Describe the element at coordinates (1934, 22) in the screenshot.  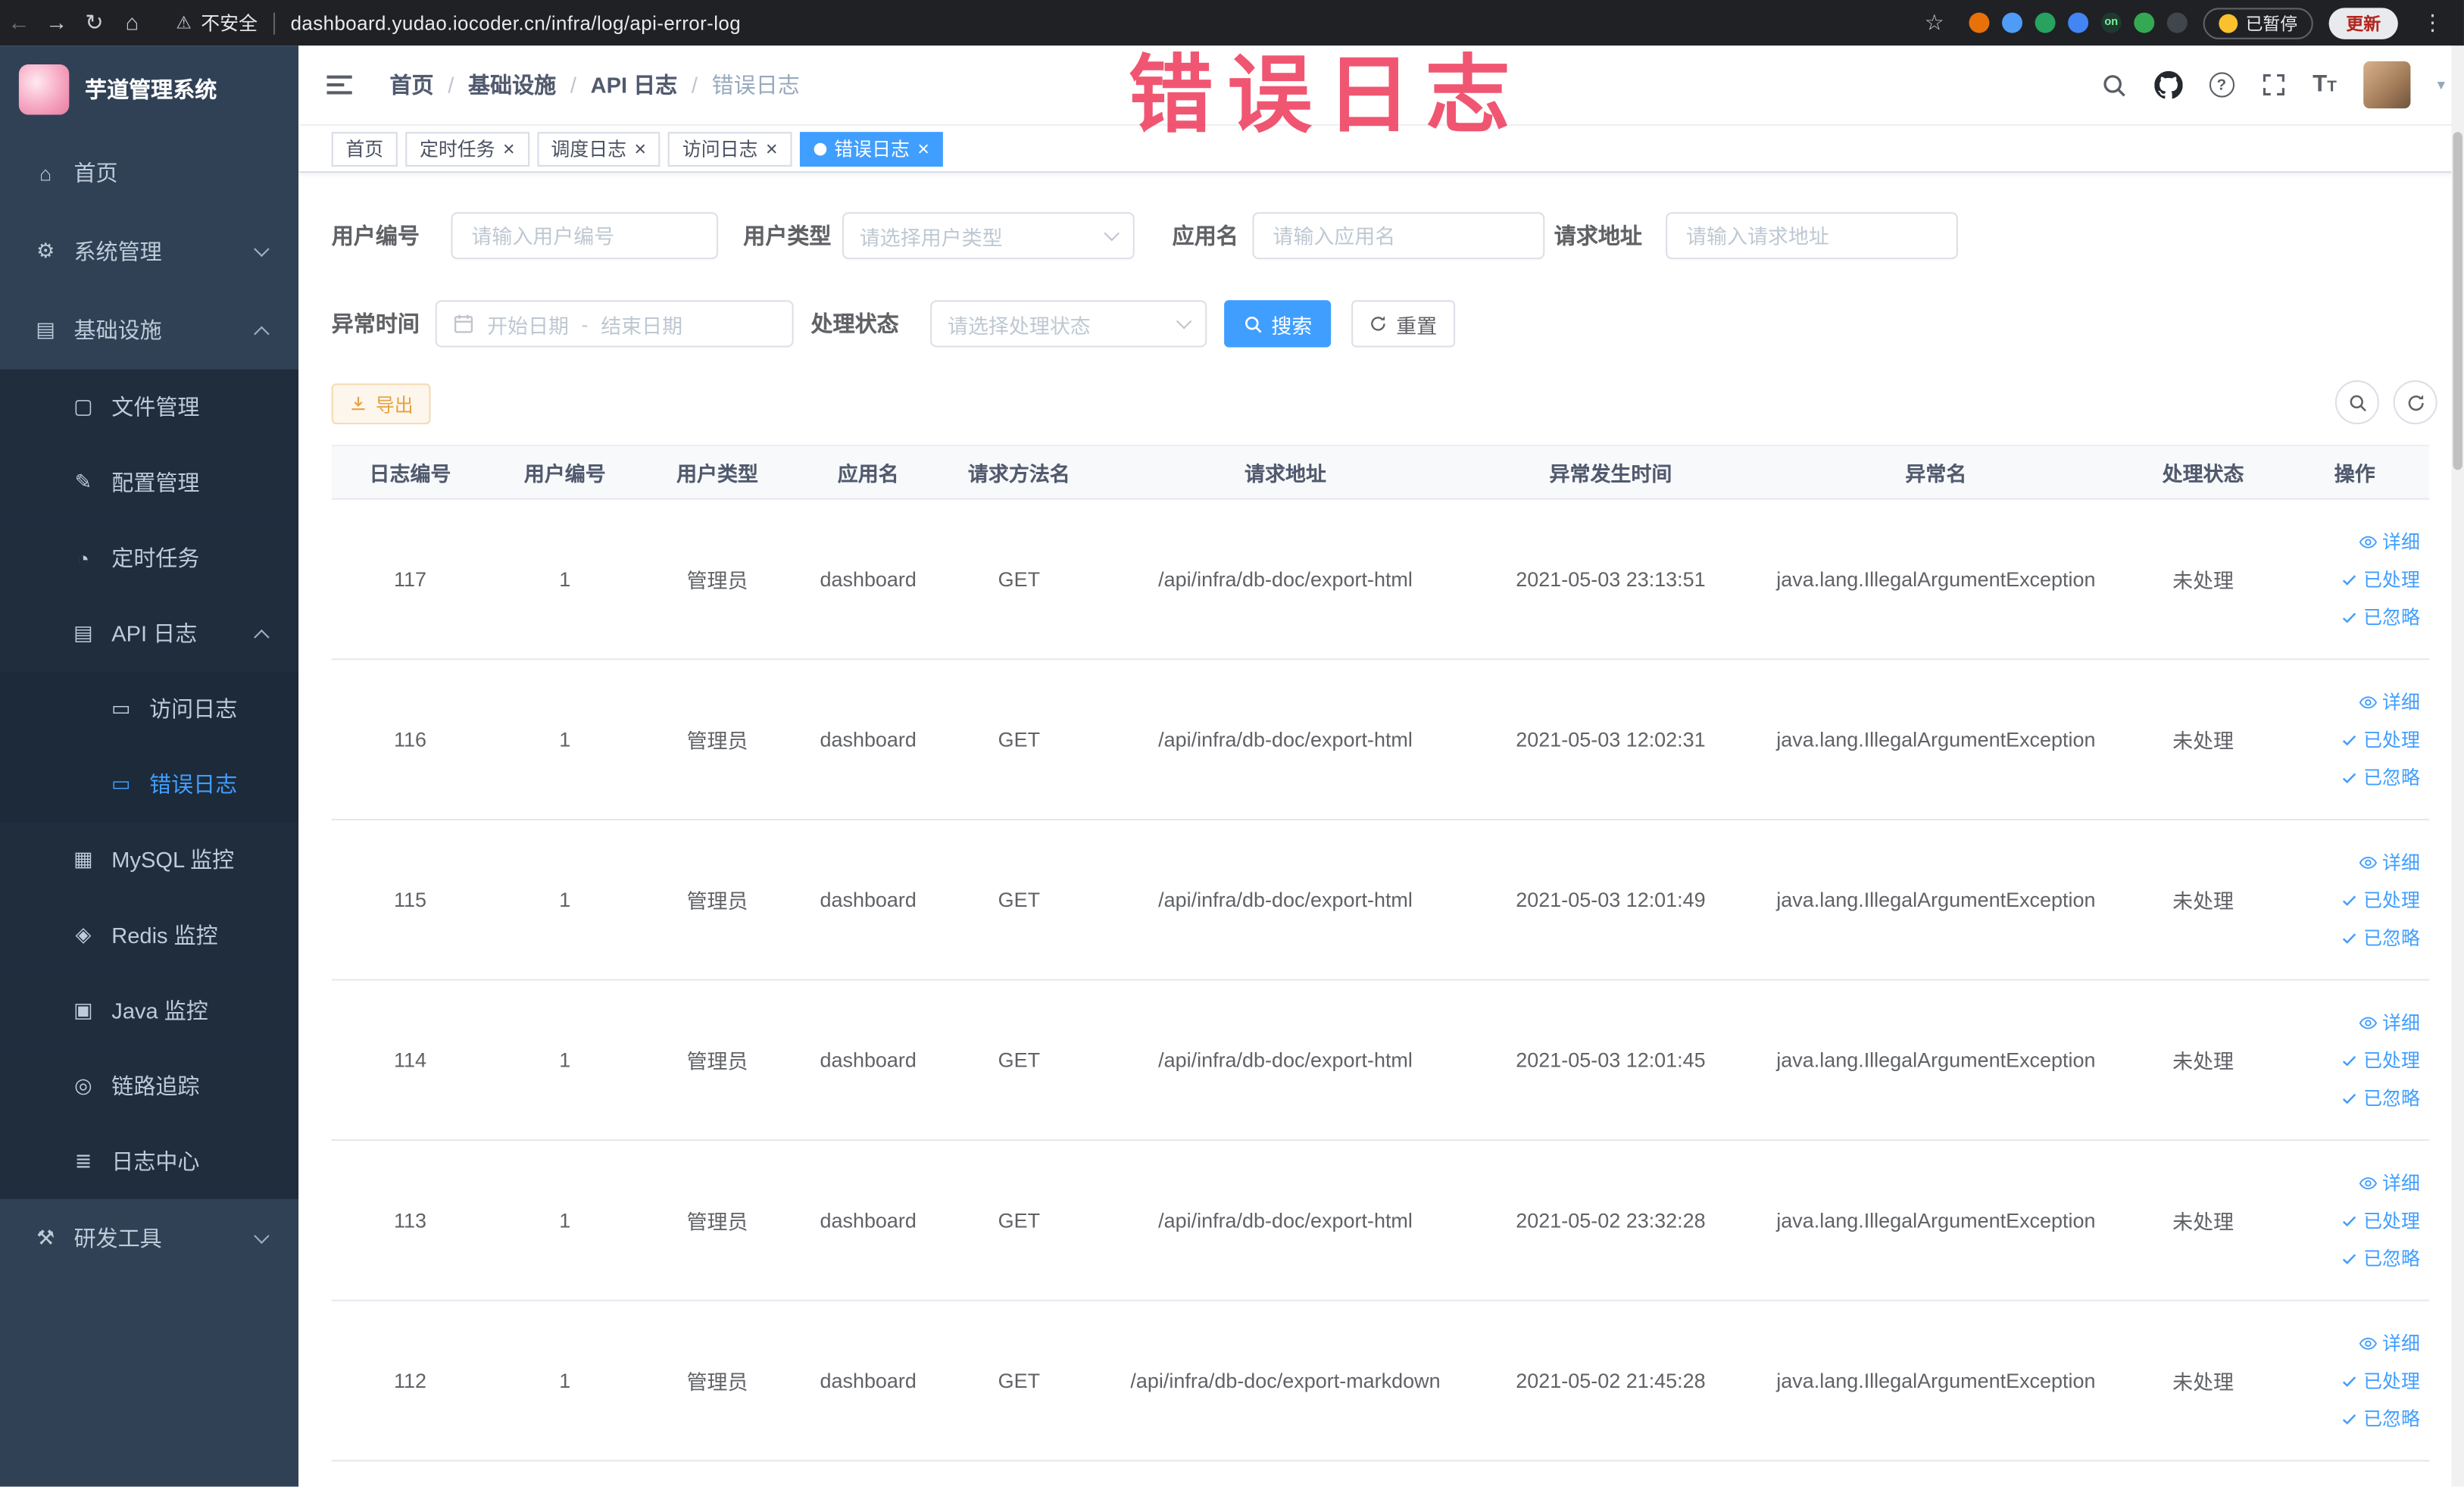
I see `bookmark-star-icon: ☆` at that location.